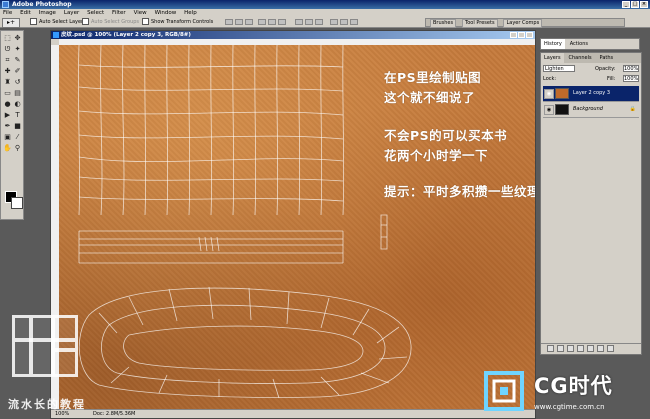 The height and width of the screenshot is (419, 650). Describe the element at coordinates (334, 22) in the screenshot. I see `distribute-left-icon` at that location.